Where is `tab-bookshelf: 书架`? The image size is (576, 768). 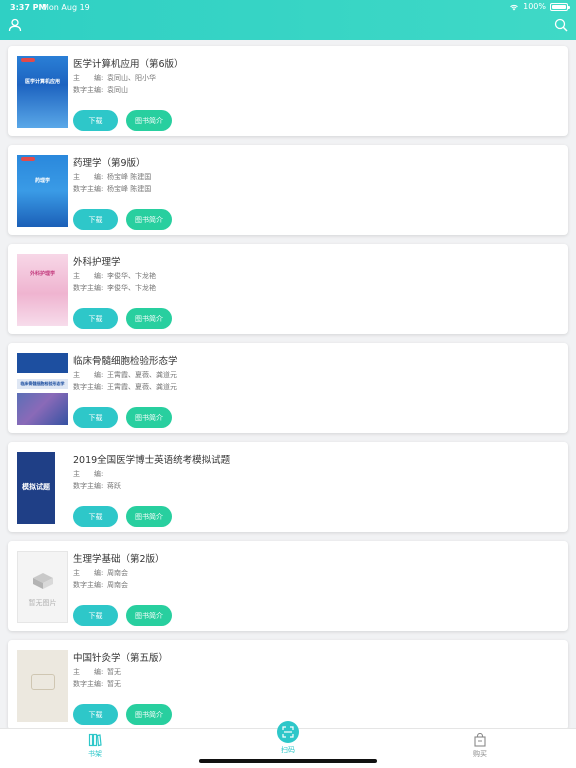 tab-bookshelf: 书架 is located at coordinates (95, 746).